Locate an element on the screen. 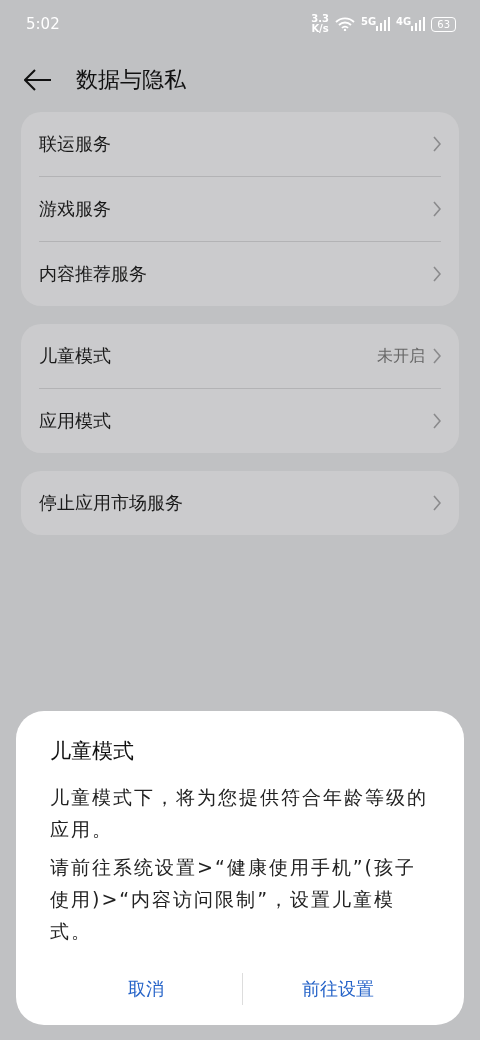 This screenshot has width=480, height=1040. network-speed: 3.3 K/s is located at coordinates (320, 24).